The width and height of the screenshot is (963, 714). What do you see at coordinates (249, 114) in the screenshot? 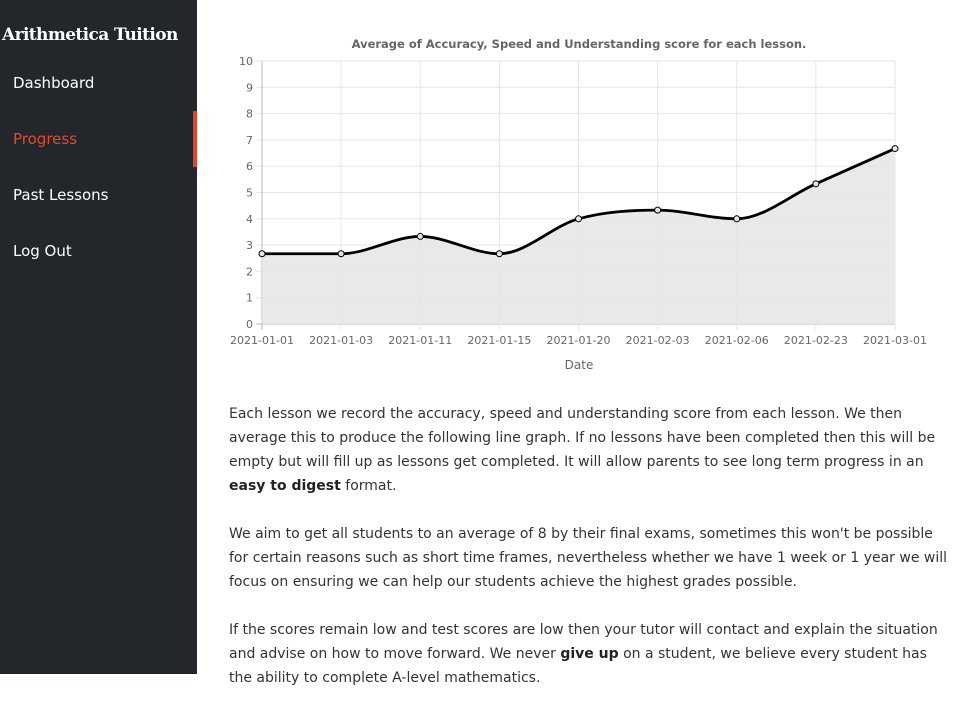
I see `y-tick-label: 8` at bounding box center [249, 114].